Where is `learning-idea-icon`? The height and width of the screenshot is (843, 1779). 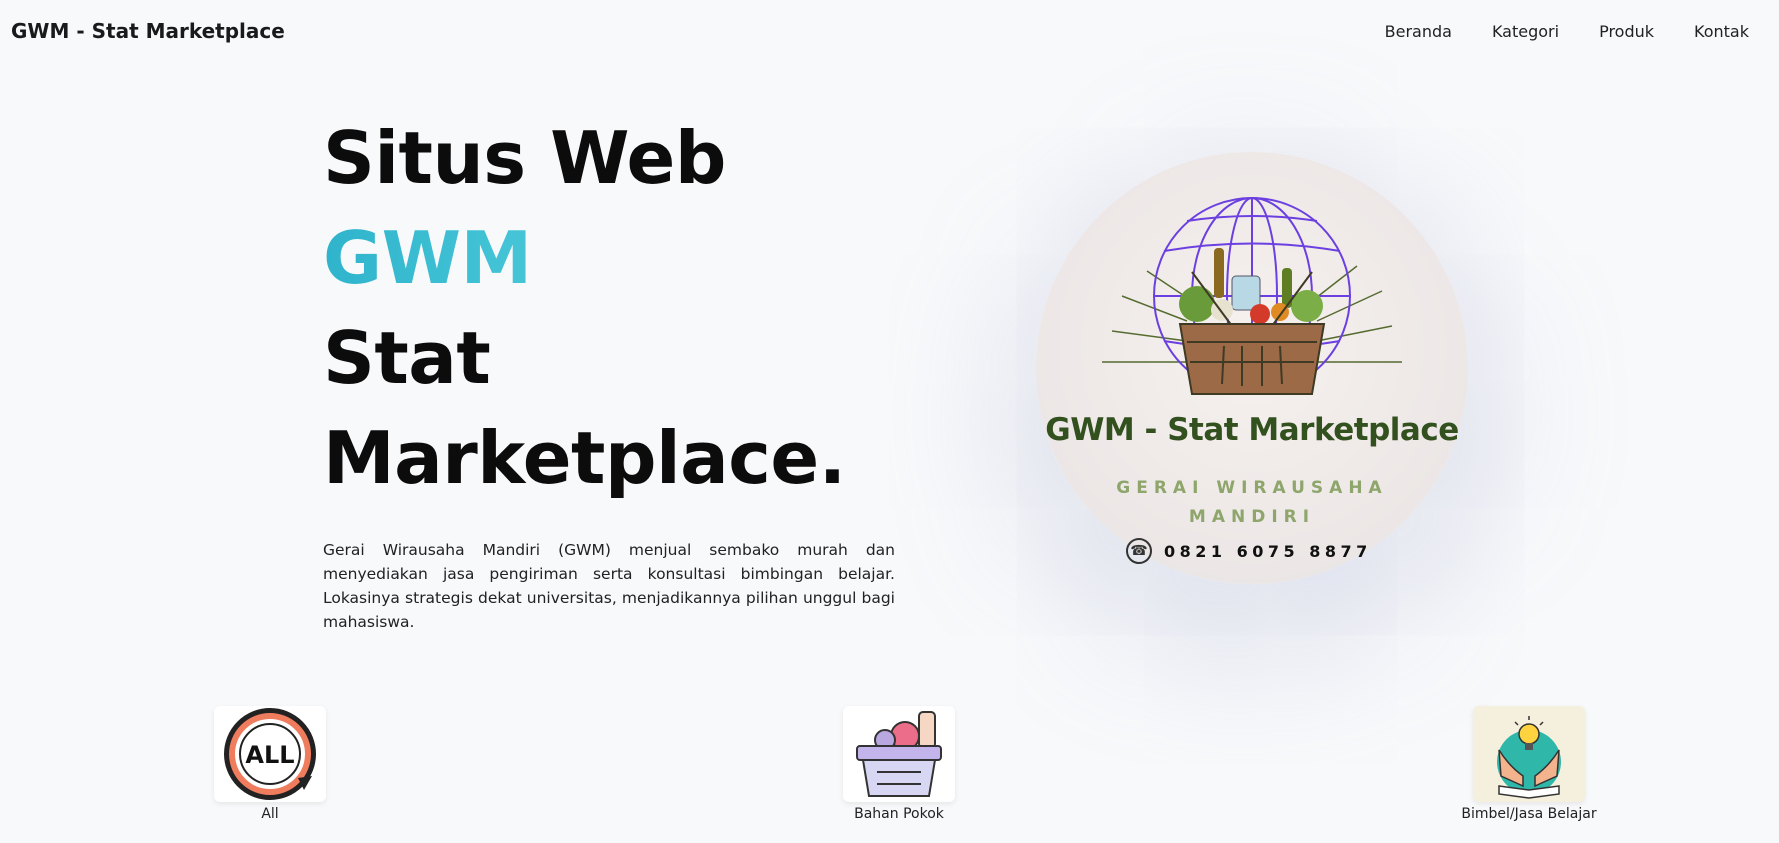 learning-idea-icon is located at coordinates (1529, 757).